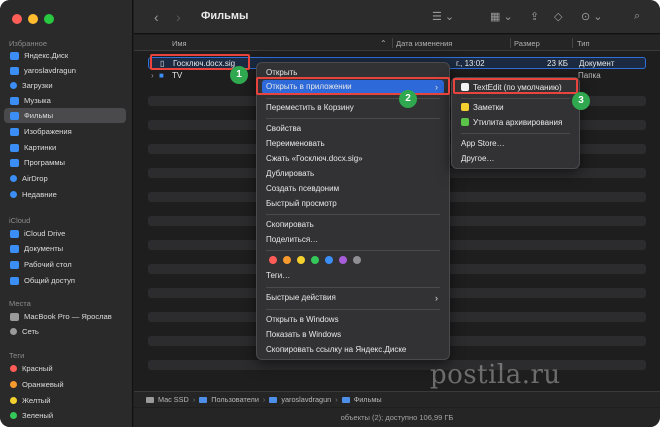 The height and width of the screenshot is (427, 660). I want to click on sidebar-item-applications: Программы, so click(65, 162).